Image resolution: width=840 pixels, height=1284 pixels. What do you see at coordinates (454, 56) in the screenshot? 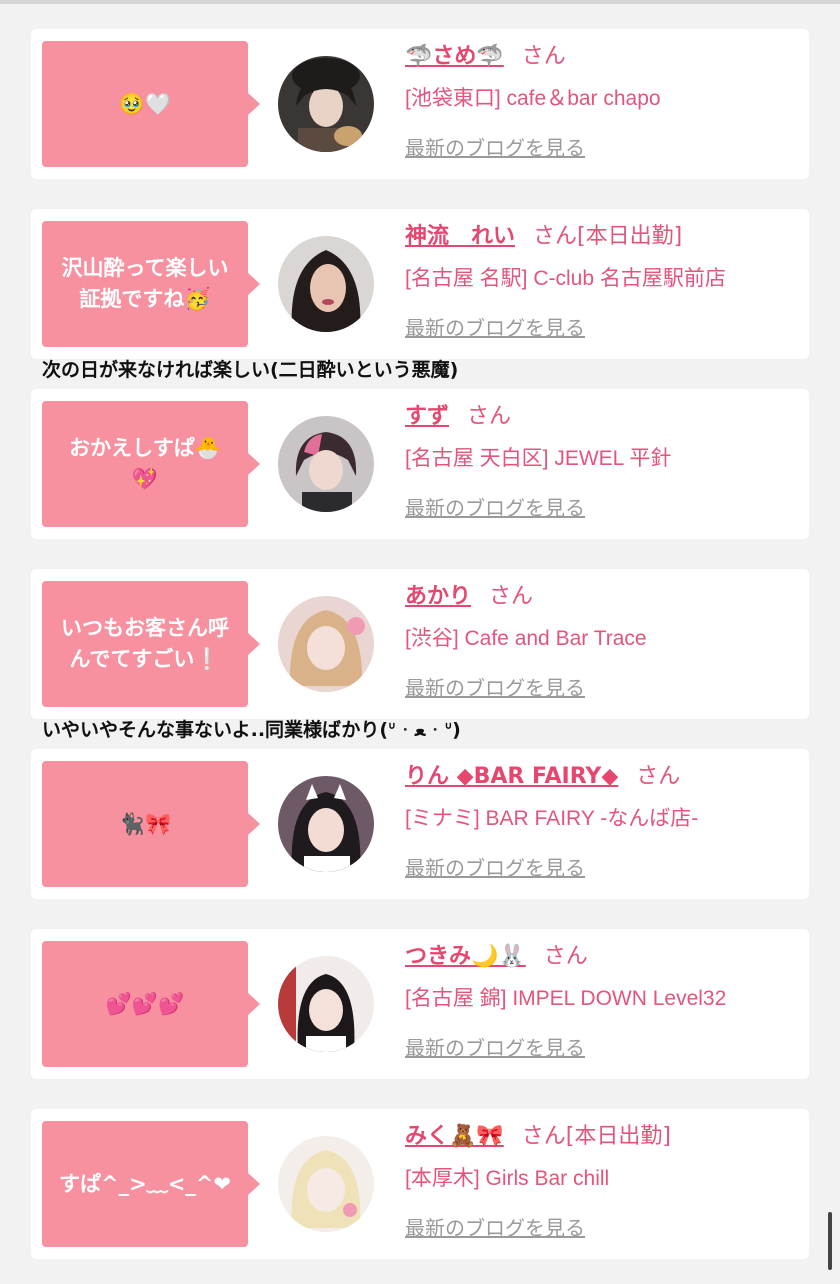
I see `user-name-link: 🦈さめ🦈` at bounding box center [454, 56].